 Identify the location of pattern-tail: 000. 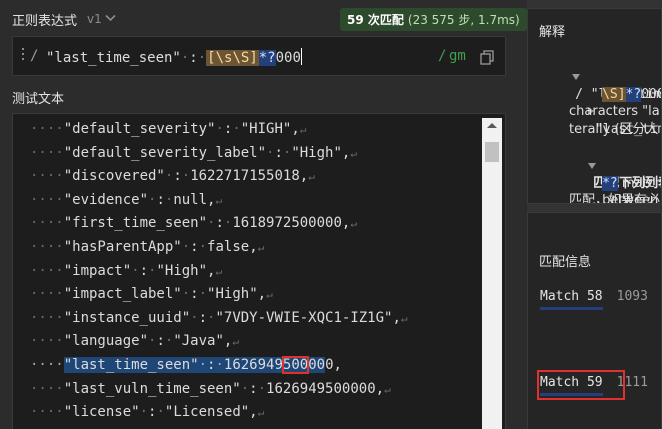
(288, 58).